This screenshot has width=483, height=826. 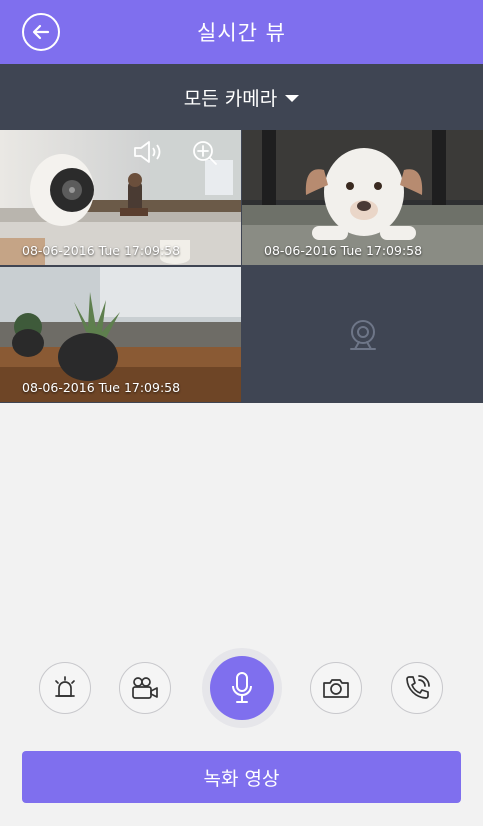 I want to click on phone-call-icon, so click(x=418, y=687).